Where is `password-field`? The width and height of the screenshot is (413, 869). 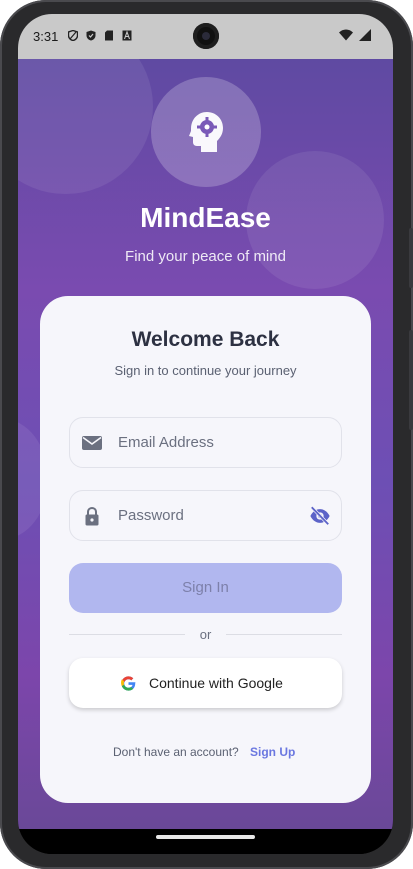
password-field is located at coordinates (205, 515).